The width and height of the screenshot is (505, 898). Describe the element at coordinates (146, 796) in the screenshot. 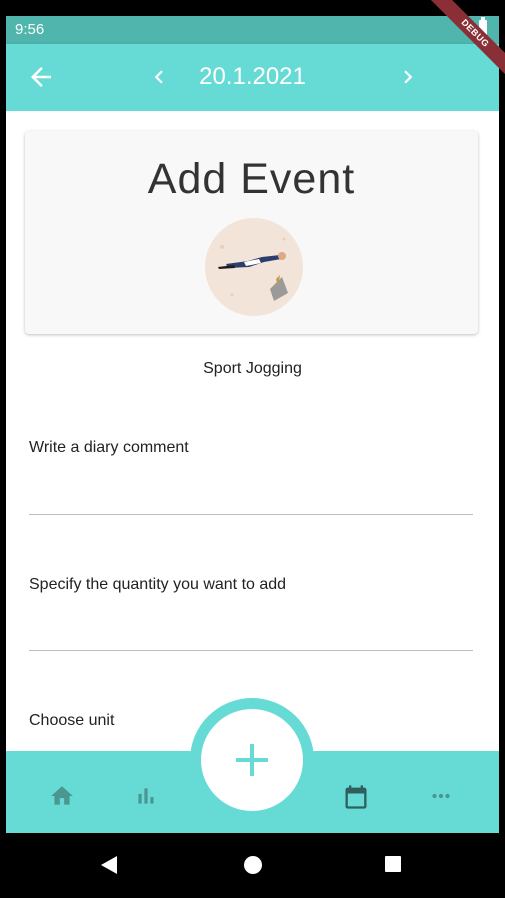

I see `bar-chart-icon` at that location.